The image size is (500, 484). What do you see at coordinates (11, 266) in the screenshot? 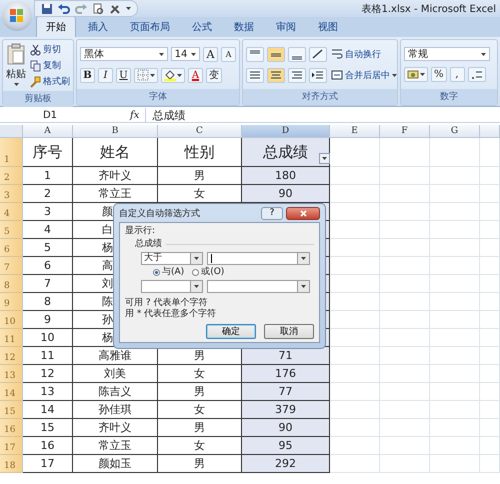
I see `row-header: 7` at bounding box center [11, 266].